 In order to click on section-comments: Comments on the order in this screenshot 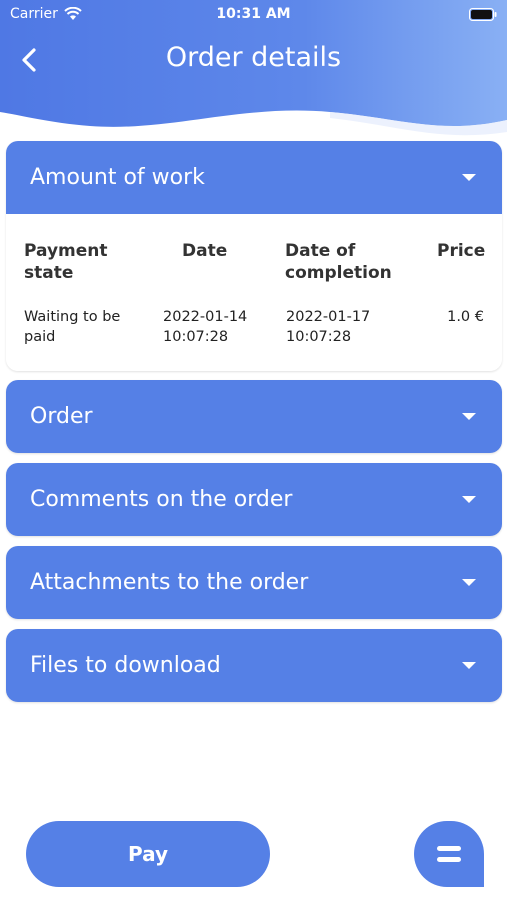, I will do `click(254, 499)`.